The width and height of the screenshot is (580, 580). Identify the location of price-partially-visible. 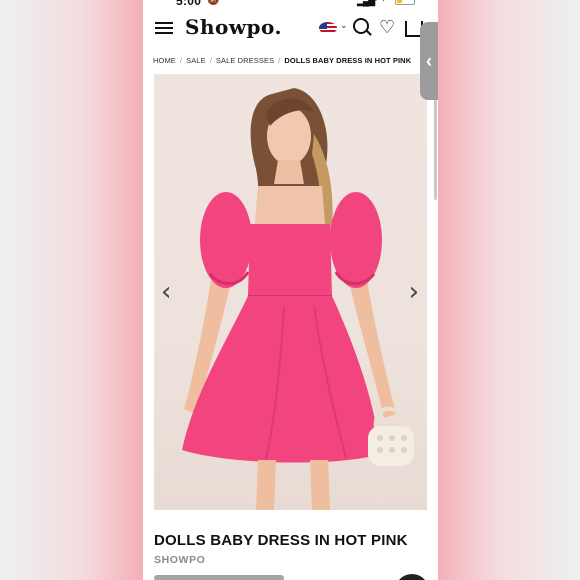
(219, 577).